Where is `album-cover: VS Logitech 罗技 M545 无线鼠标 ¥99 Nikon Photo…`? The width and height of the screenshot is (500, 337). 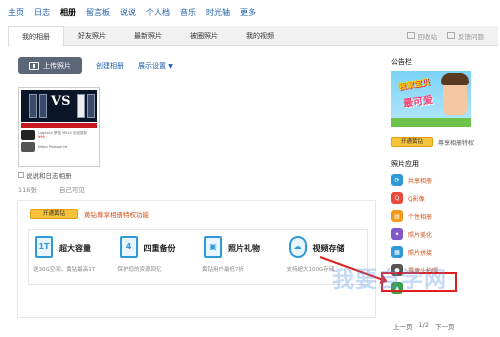
album-cover: VS Logitech 罗技 M545 无线鼠标 ¥99 Nikon Photo… is located at coordinates (59, 127).